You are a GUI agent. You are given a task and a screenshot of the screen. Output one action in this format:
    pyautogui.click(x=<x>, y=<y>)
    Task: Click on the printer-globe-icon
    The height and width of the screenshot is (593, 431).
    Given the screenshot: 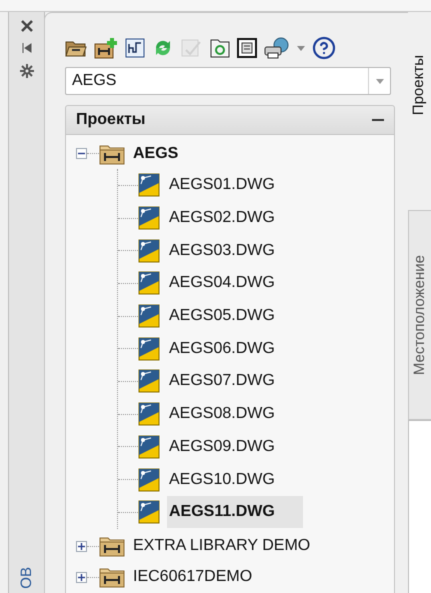 What is the action you would take?
    pyautogui.click(x=277, y=48)
    